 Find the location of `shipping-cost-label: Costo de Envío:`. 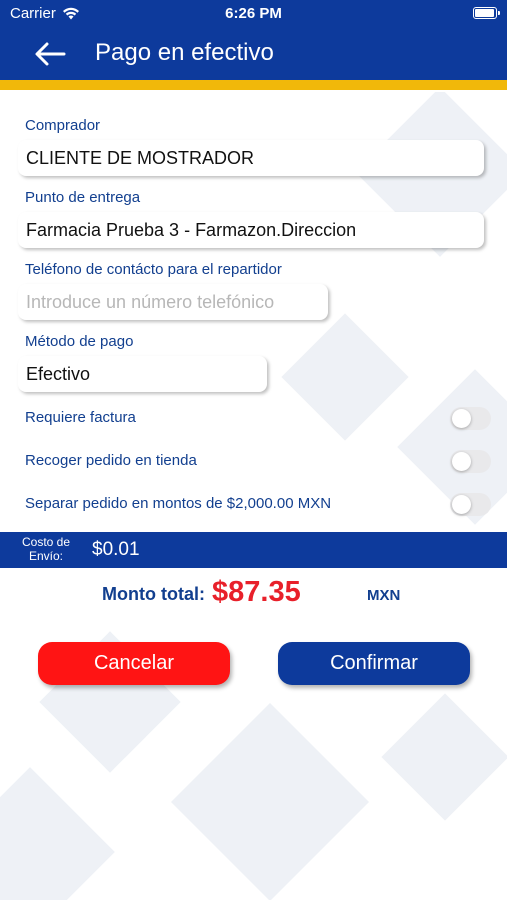

shipping-cost-label: Costo de Envío: is located at coordinates (46, 549).